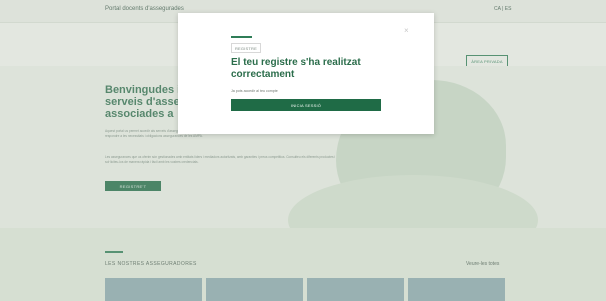 Image resolution: width=606 pixels, height=301 pixels. What do you see at coordinates (246, 48) in the screenshot?
I see `modal-label: REGISTRE` at bounding box center [246, 48].